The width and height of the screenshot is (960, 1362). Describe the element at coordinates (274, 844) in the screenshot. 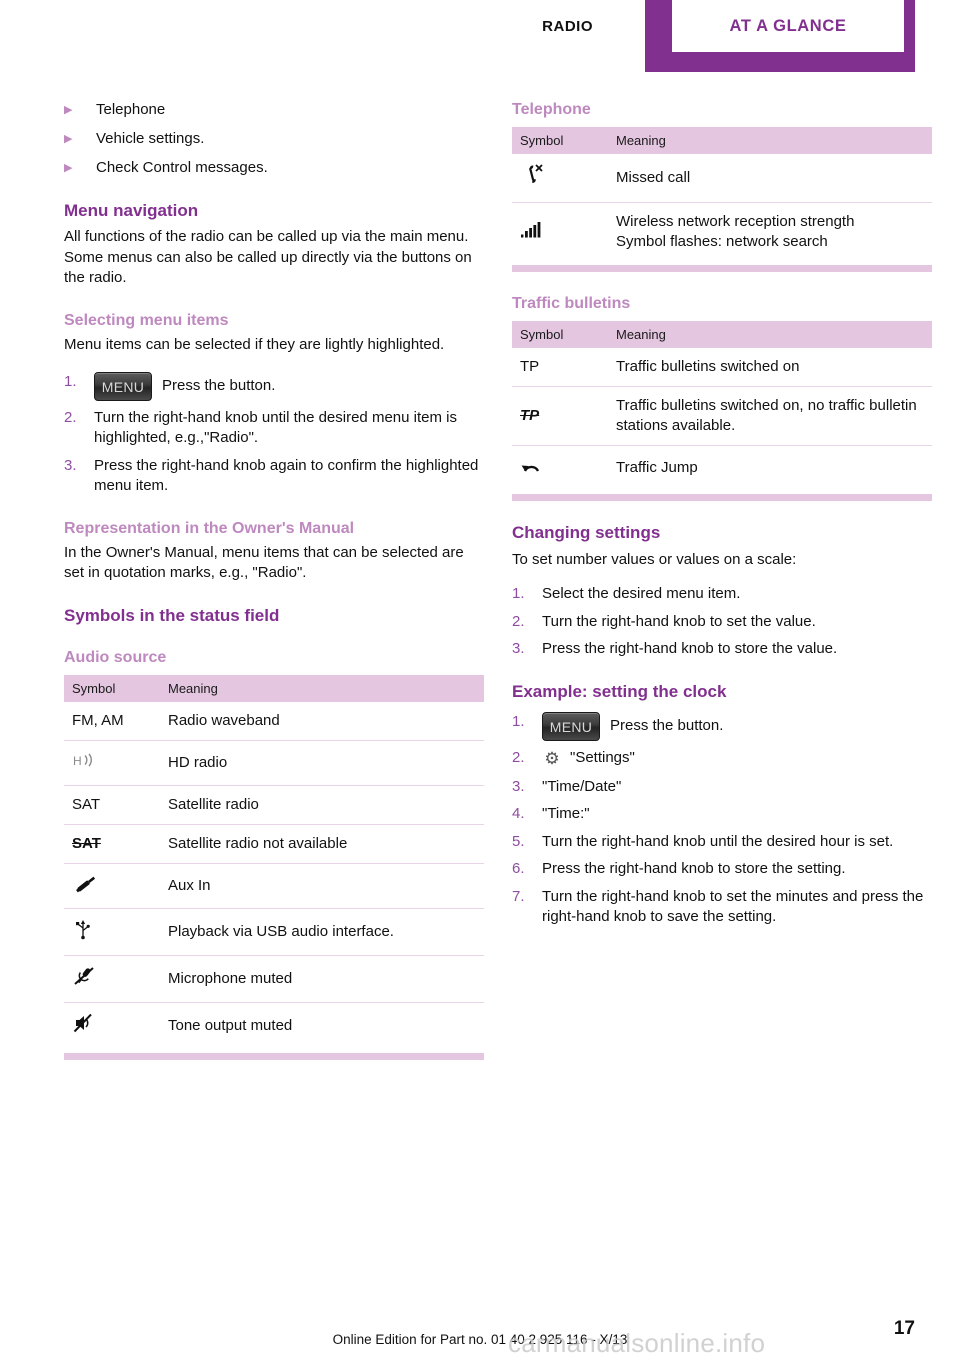

I see `table-row: SAT Satellite radio not available` at that location.